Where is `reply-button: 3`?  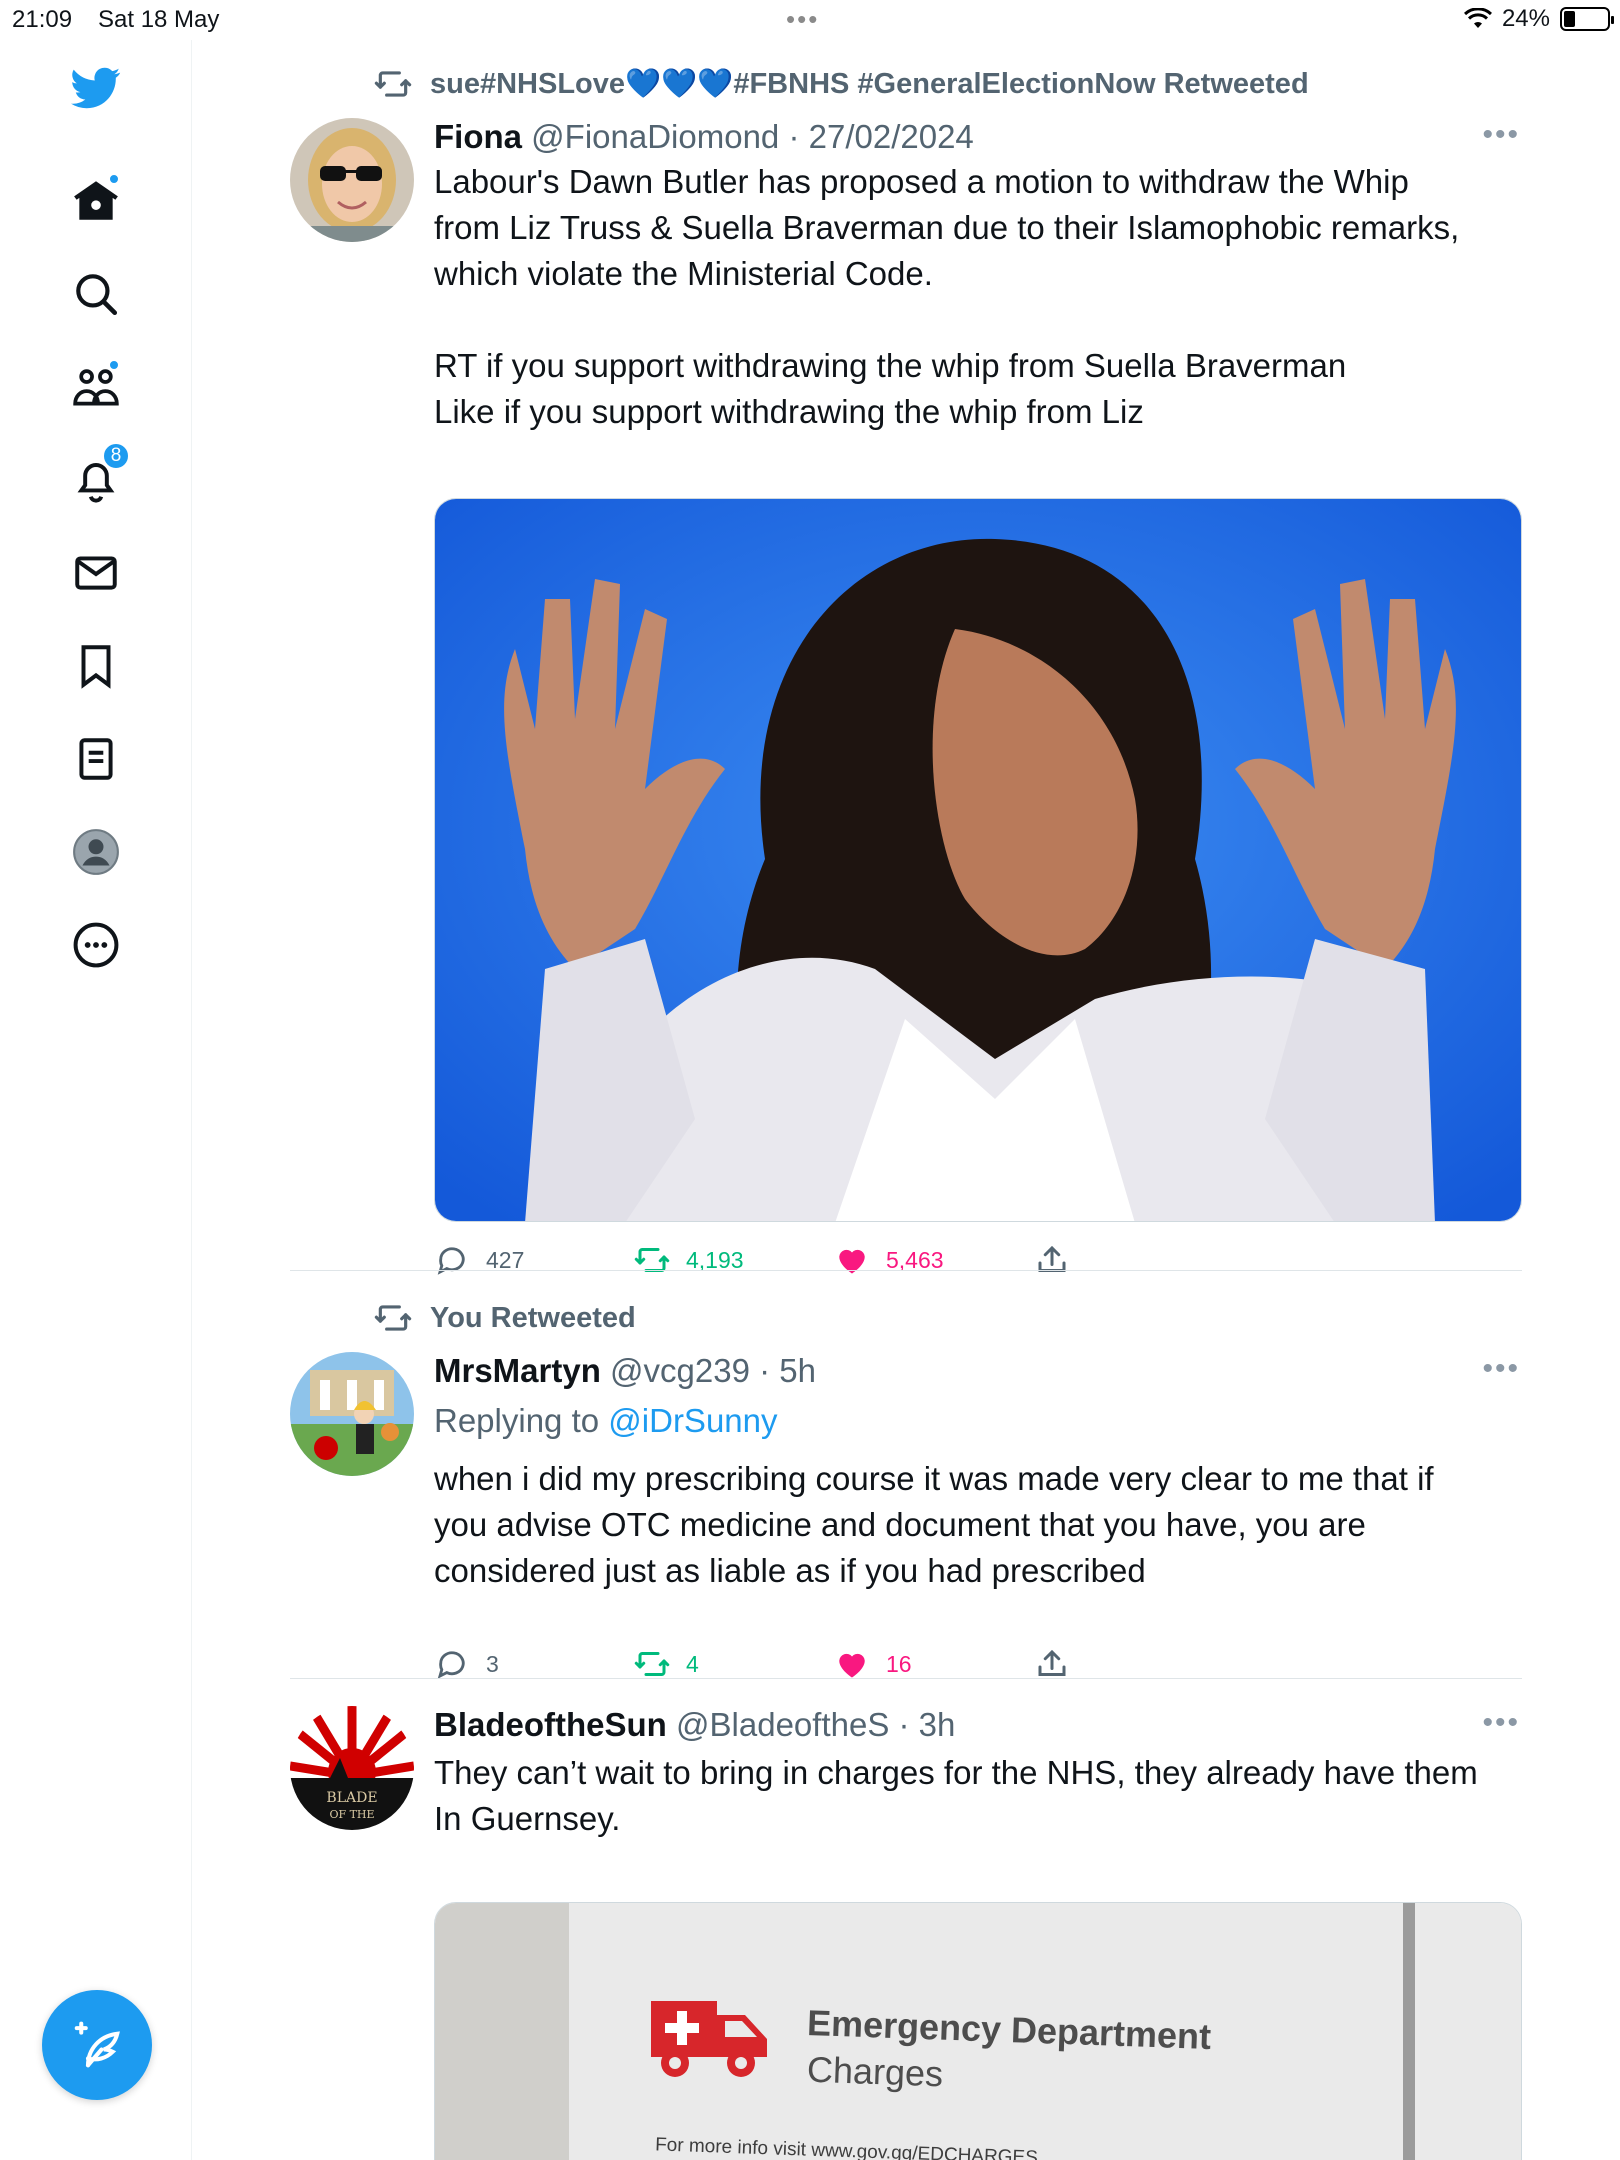 reply-button: 3 is located at coordinates (466, 1664).